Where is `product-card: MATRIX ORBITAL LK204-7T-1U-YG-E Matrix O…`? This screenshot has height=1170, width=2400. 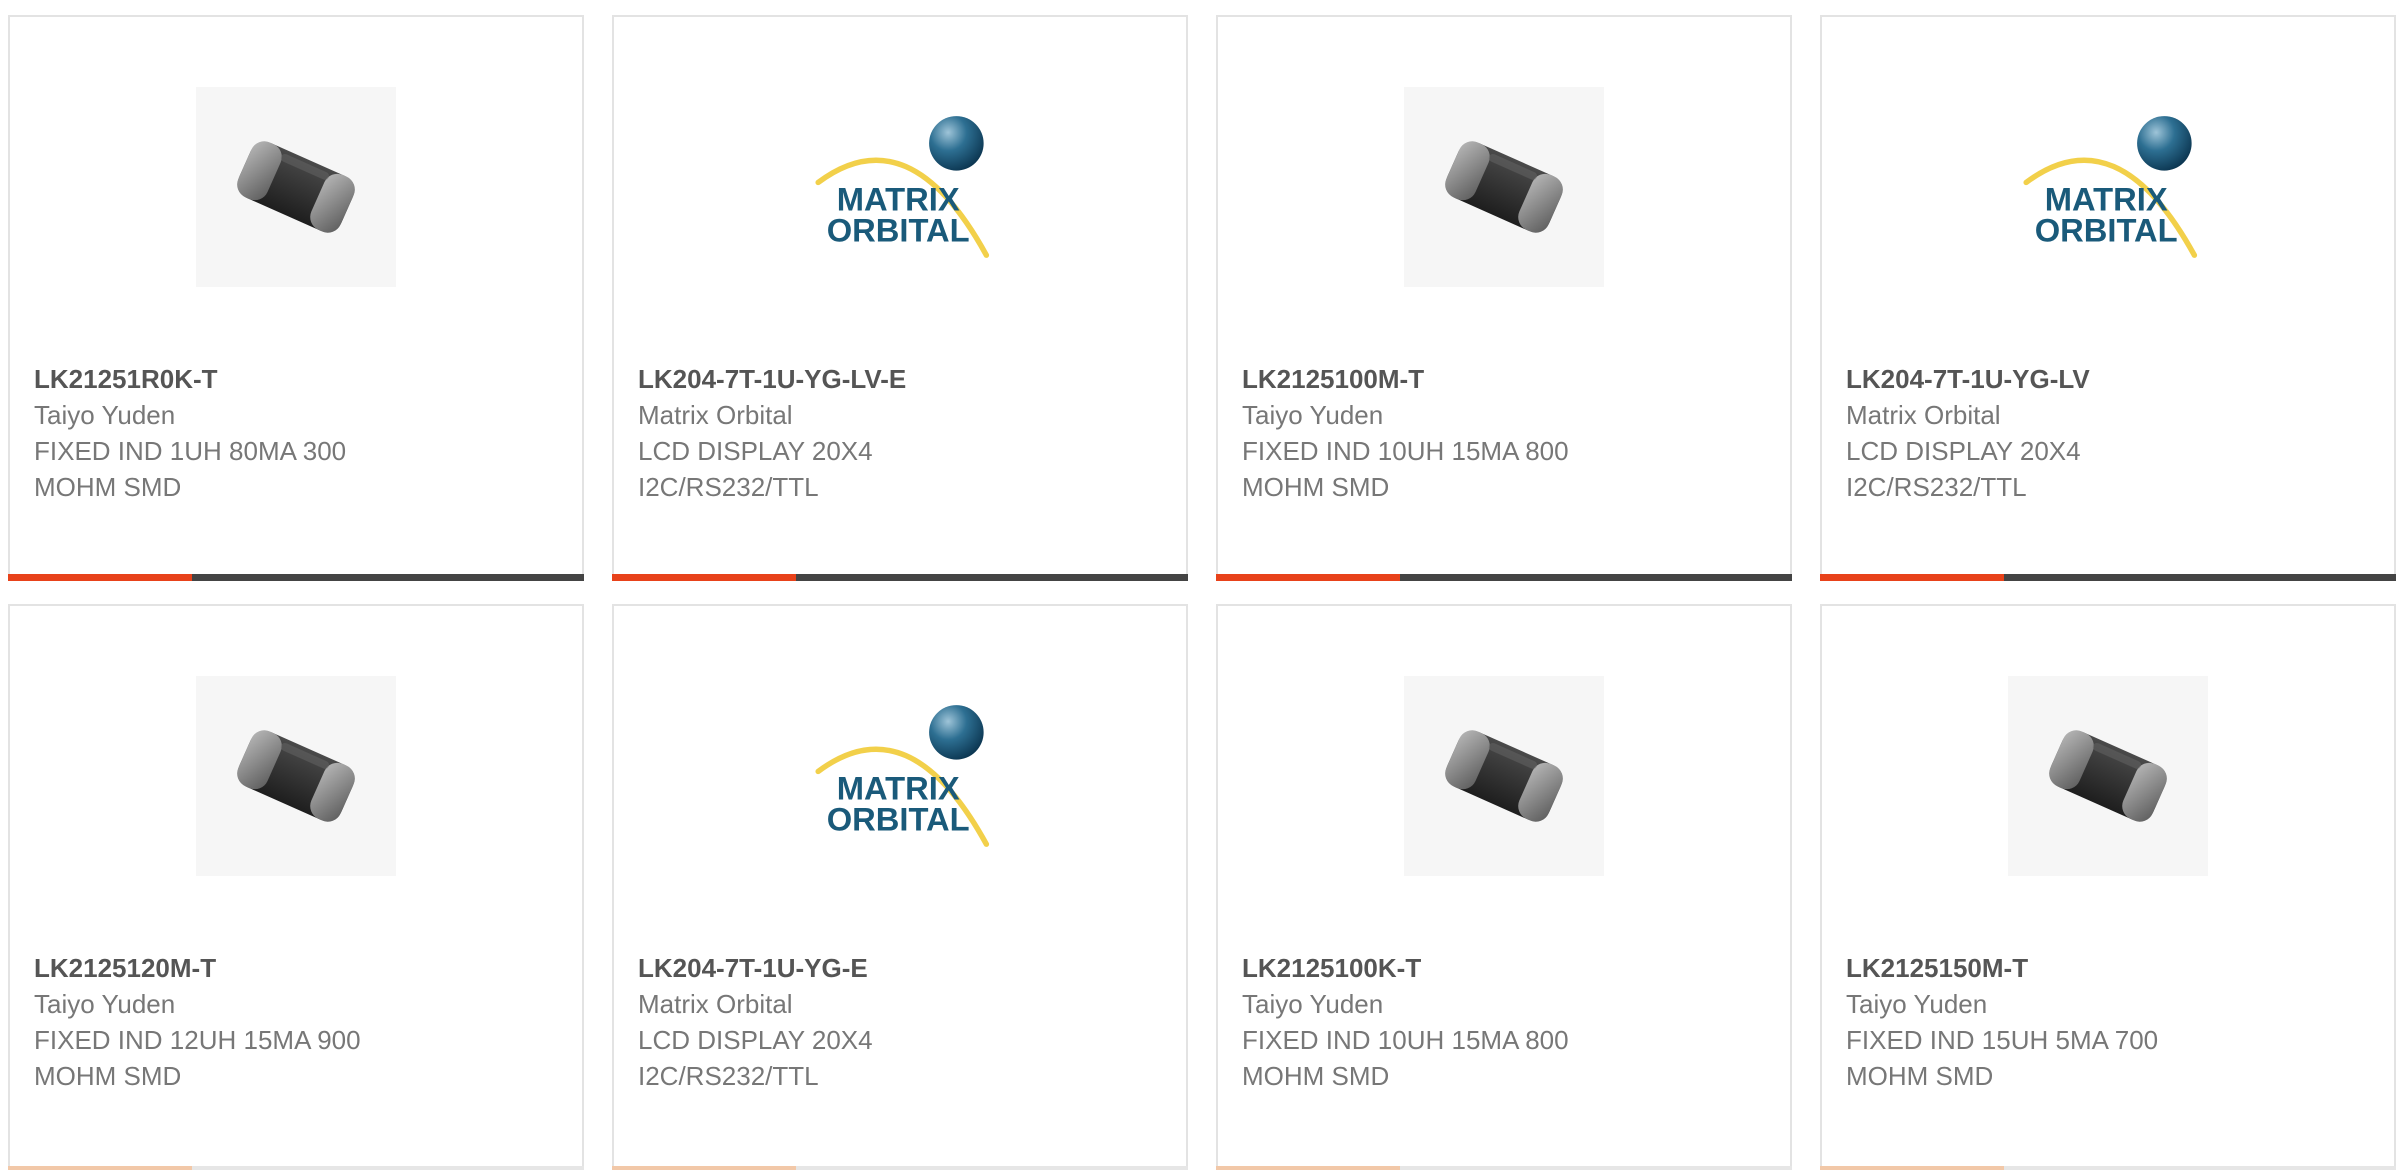
product-card: MATRIX ORBITAL LK204-7T-1U-YG-E Matrix O… is located at coordinates (900, 887).